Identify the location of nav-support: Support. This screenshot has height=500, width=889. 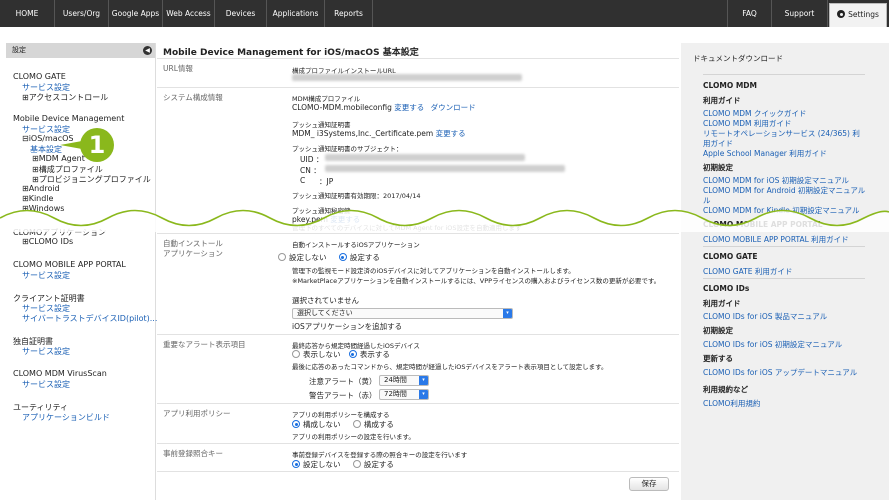
(800, 13).